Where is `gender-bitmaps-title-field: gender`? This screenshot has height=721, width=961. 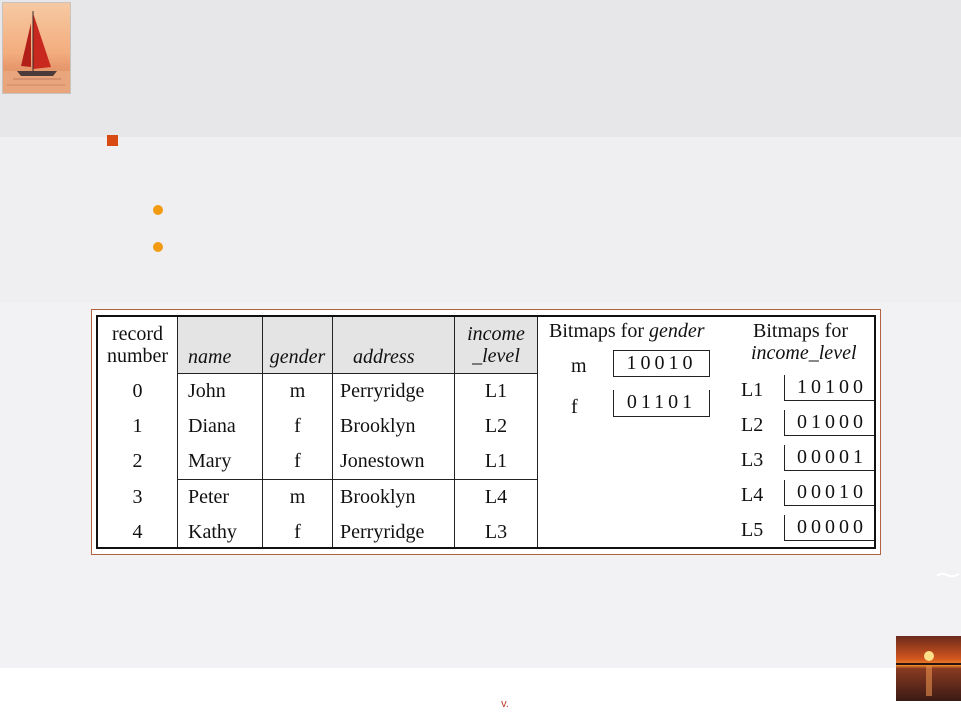
gender-bitmaps-title-field: gender is located at coordinates (677, 331).